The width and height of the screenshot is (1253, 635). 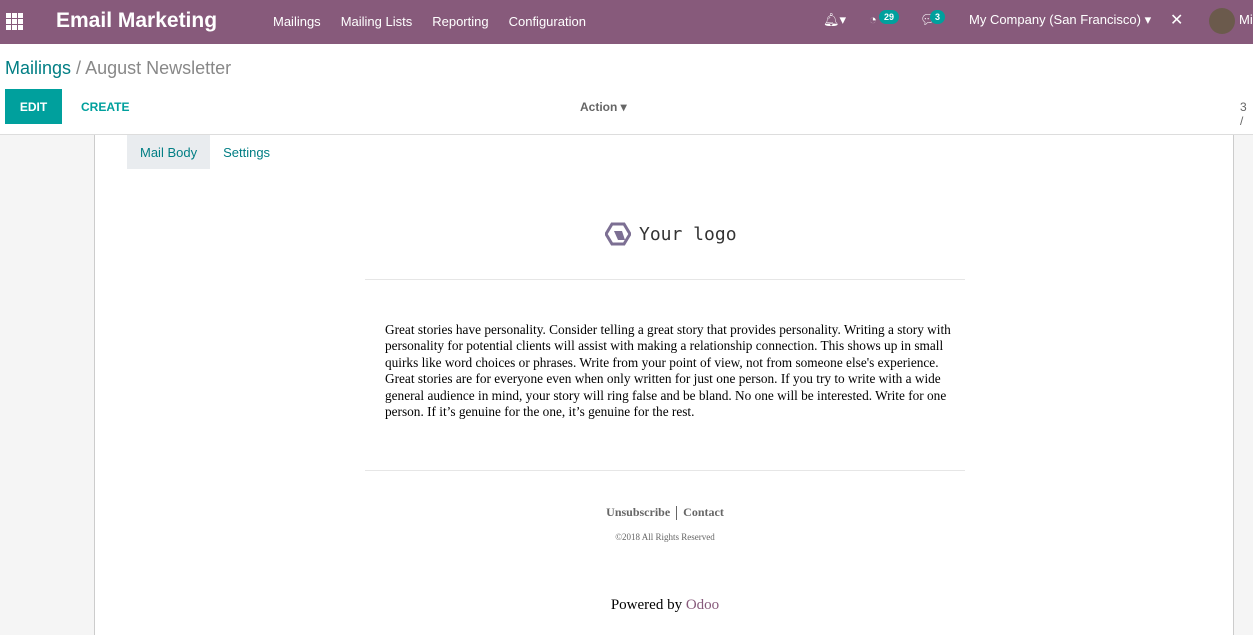 I want to click on powered-by: Powered by Odoo, so click(x=665, y=605).